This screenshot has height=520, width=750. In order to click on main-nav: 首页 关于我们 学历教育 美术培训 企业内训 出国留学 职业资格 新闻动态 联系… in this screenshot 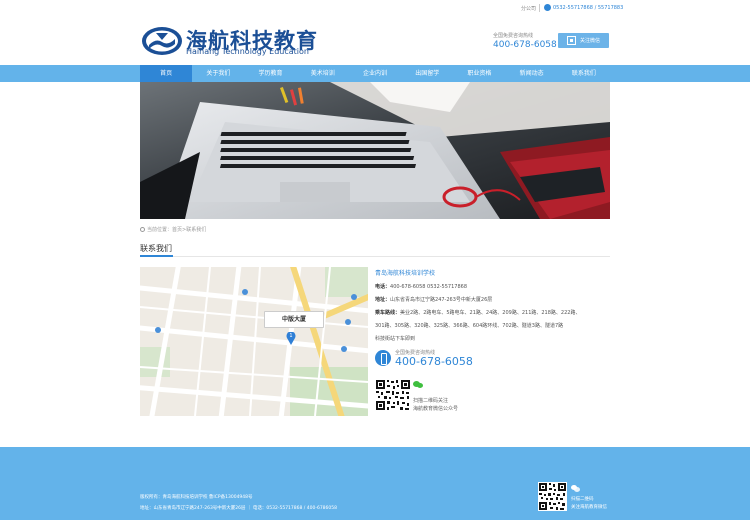, I will do `click(375, 73)`.